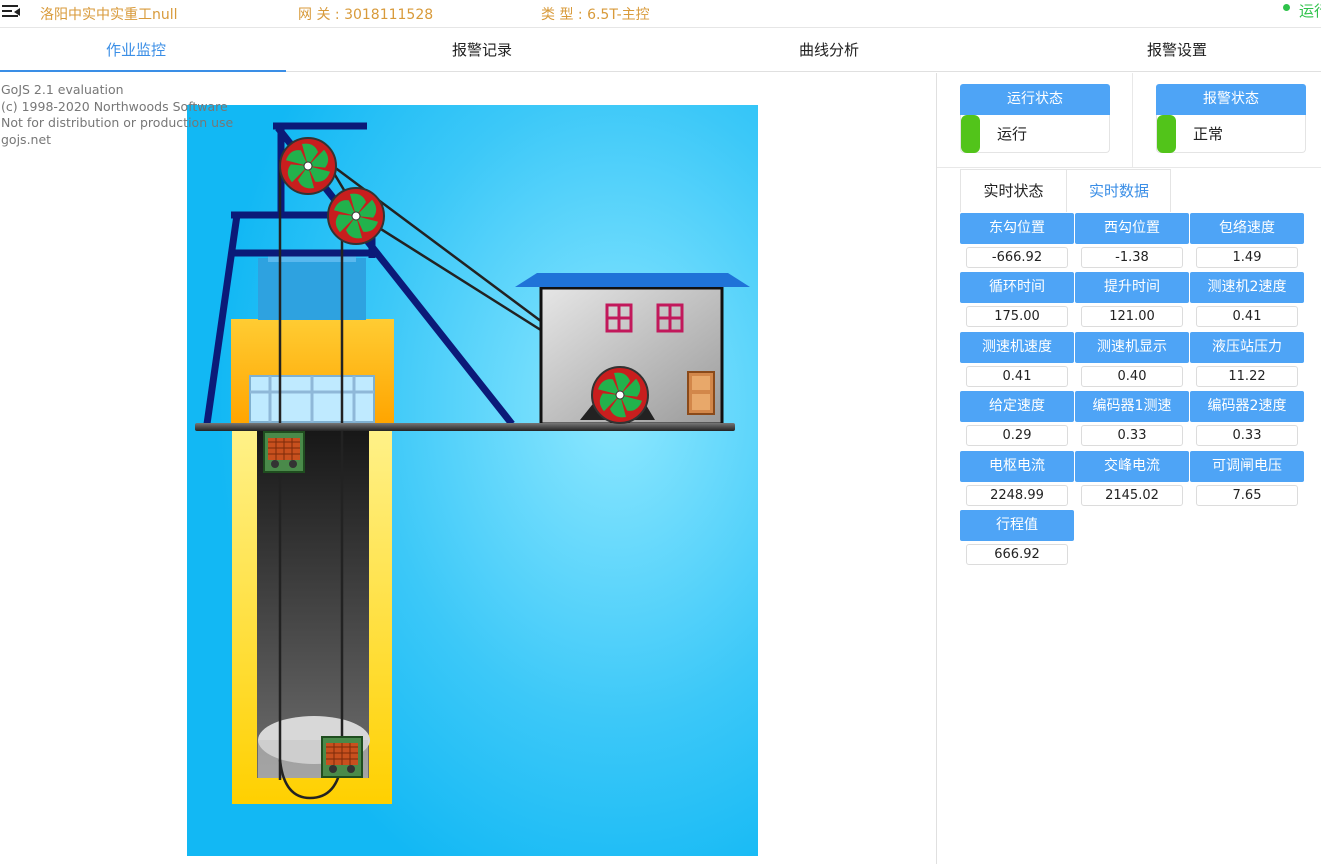 Image resolution: width=1321 pixels, height=868 pixels. Describe the element at coordinates (1017, 287) in the screenshot. I see `data-label: 循环时间` at that location.